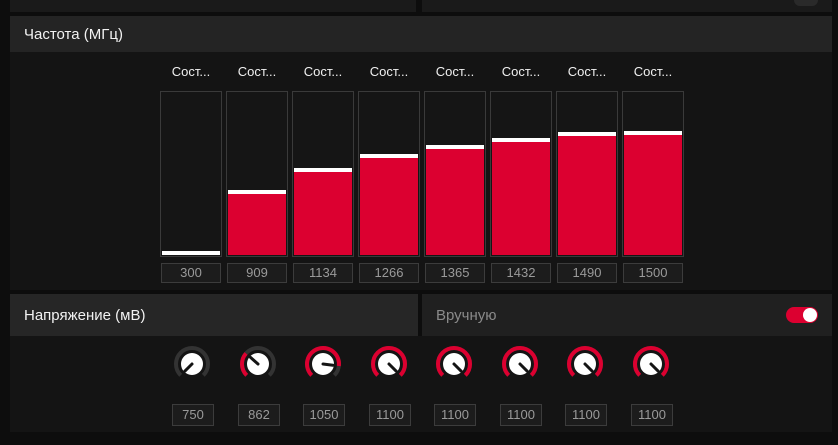 The image size is (838, 445). I want to click on voltage-state-7: 1100, so click(585, 385).